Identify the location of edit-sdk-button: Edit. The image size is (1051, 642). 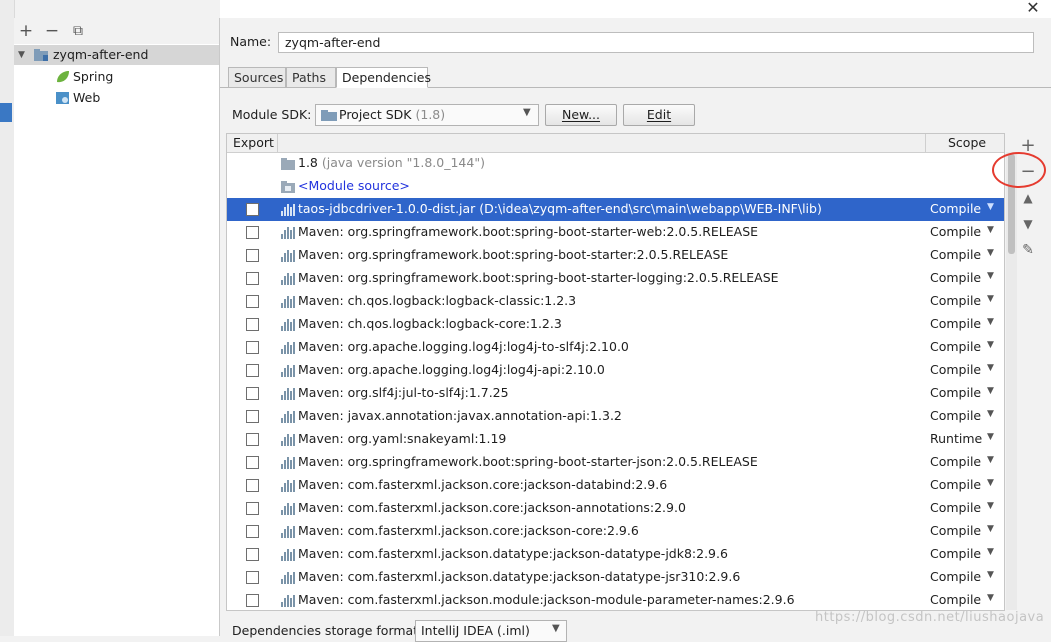
(659, 115).